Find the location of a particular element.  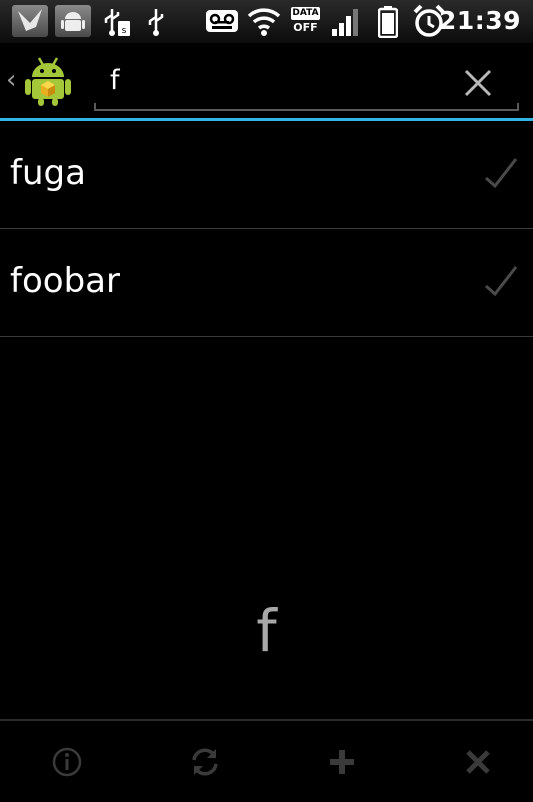

sync-button is located at coordinates (204, 761).